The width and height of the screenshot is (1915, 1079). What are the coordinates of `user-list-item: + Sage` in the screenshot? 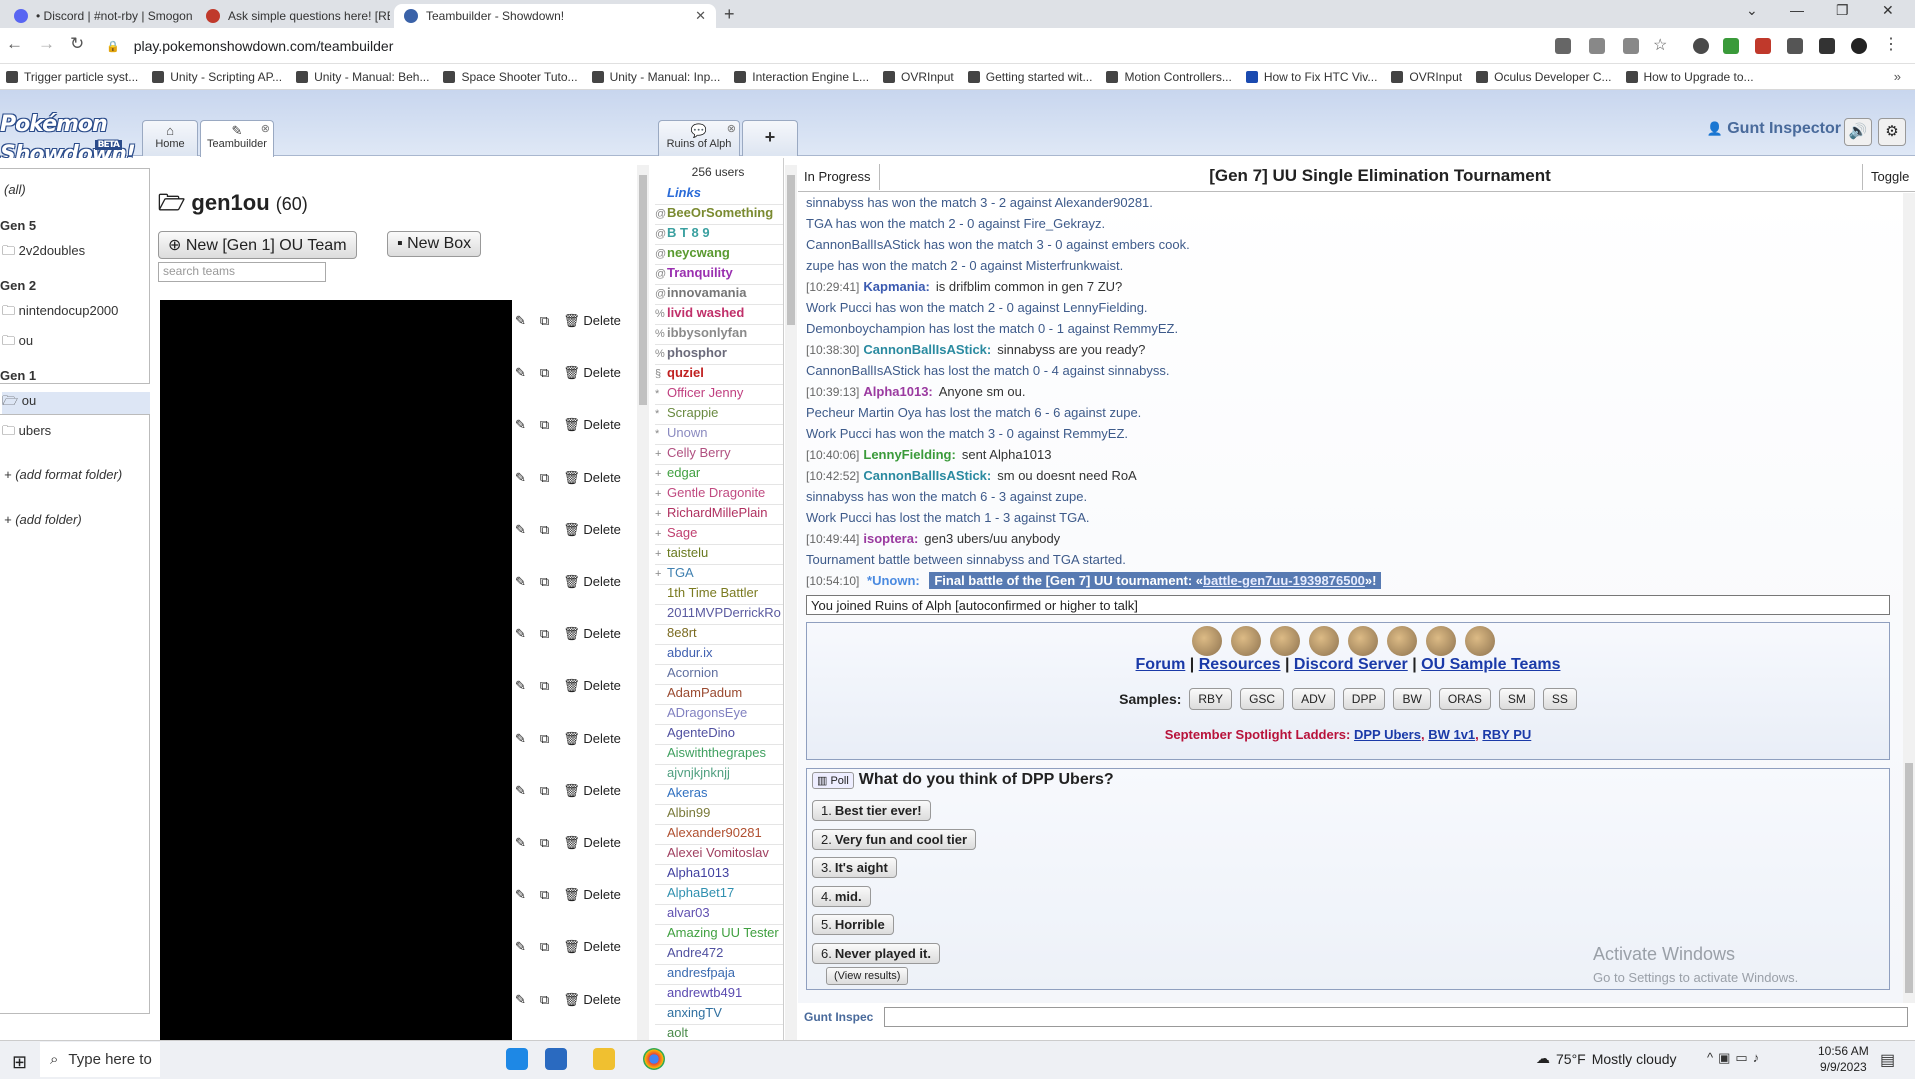 It's located at (719, 535).